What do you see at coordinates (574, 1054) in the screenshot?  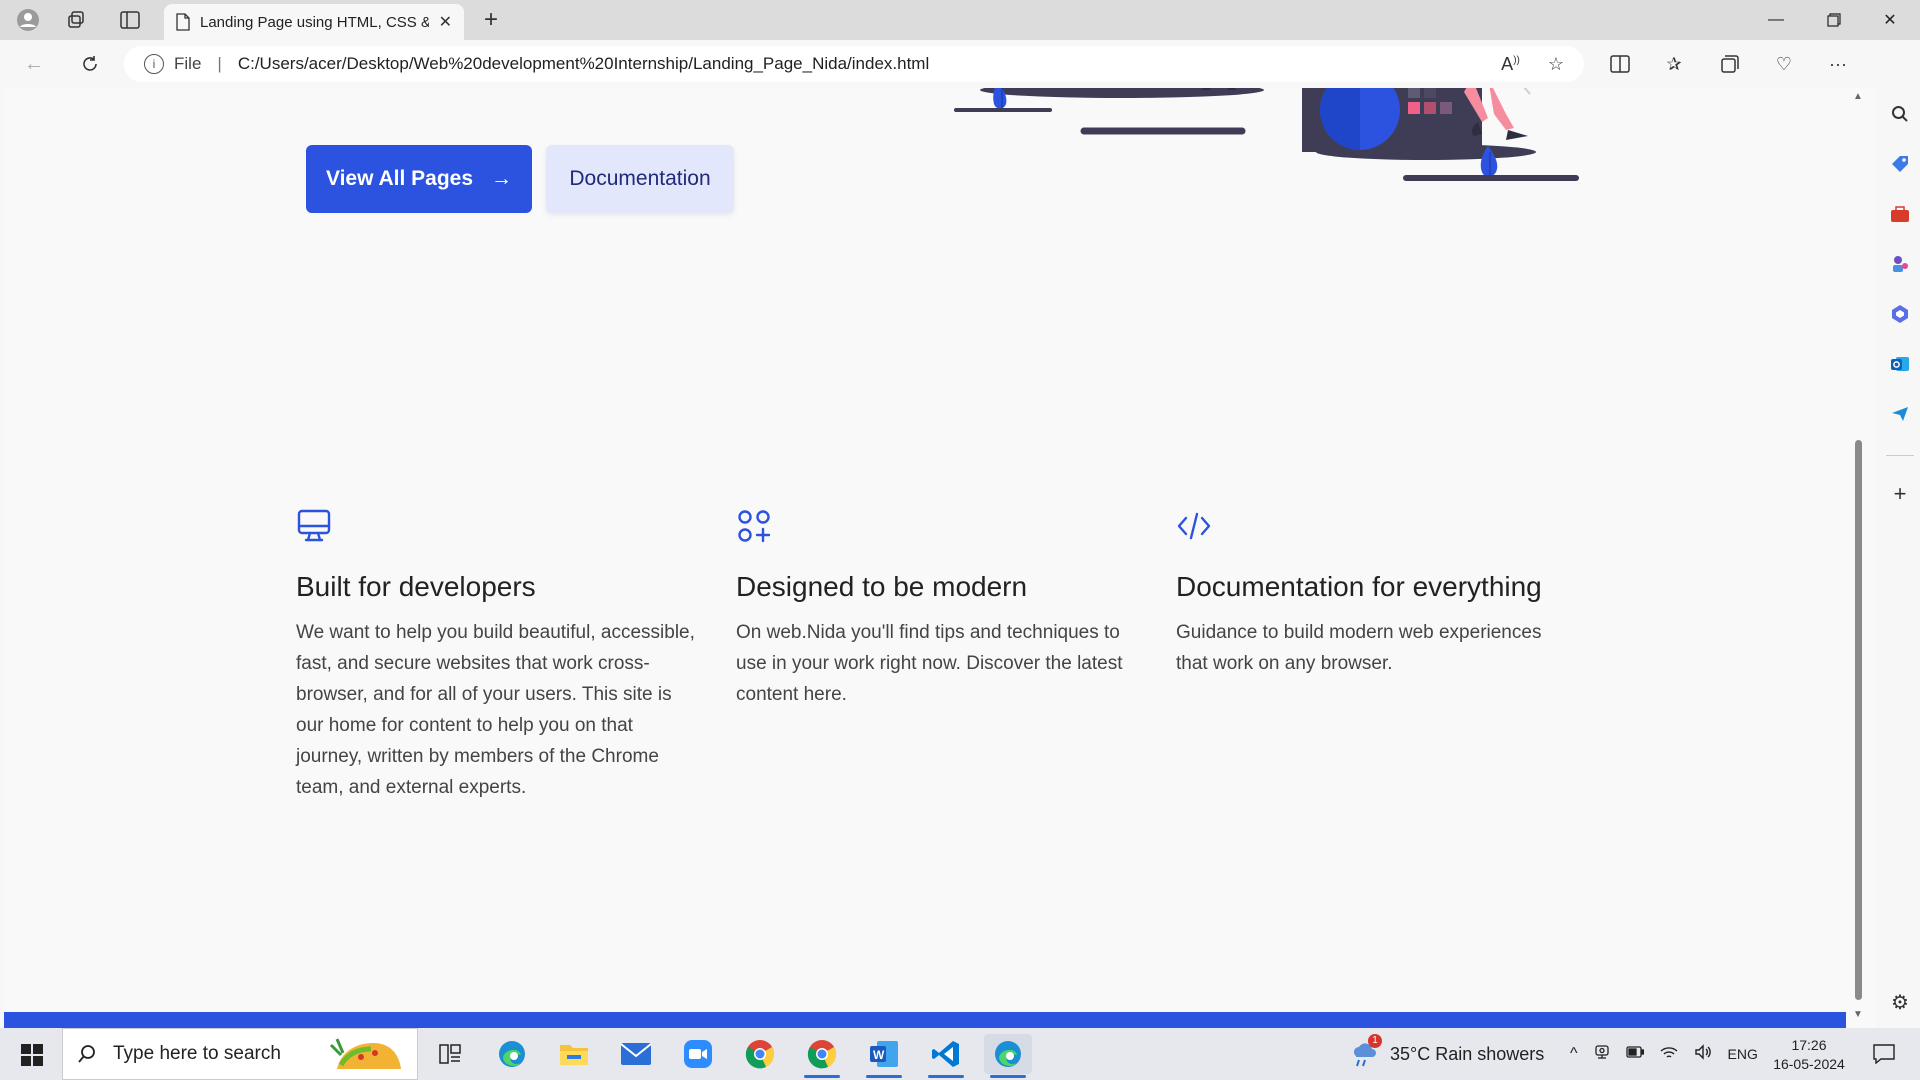 I see `file-explorer-icon` at bounding box center [574, 1054].